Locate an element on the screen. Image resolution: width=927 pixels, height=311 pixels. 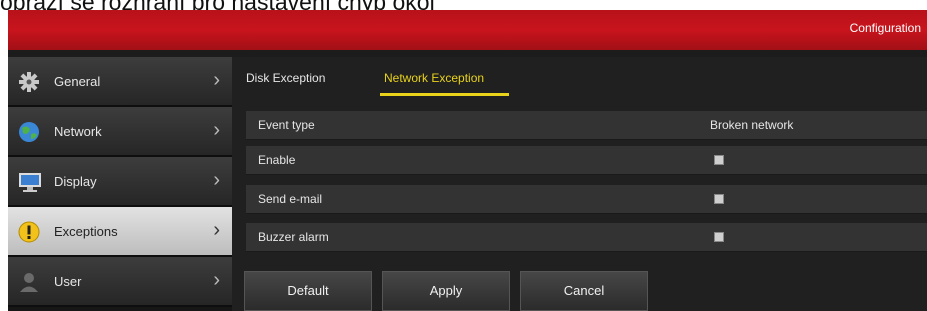
sidebar-item-label: Network is located at coordinates (78, 131).